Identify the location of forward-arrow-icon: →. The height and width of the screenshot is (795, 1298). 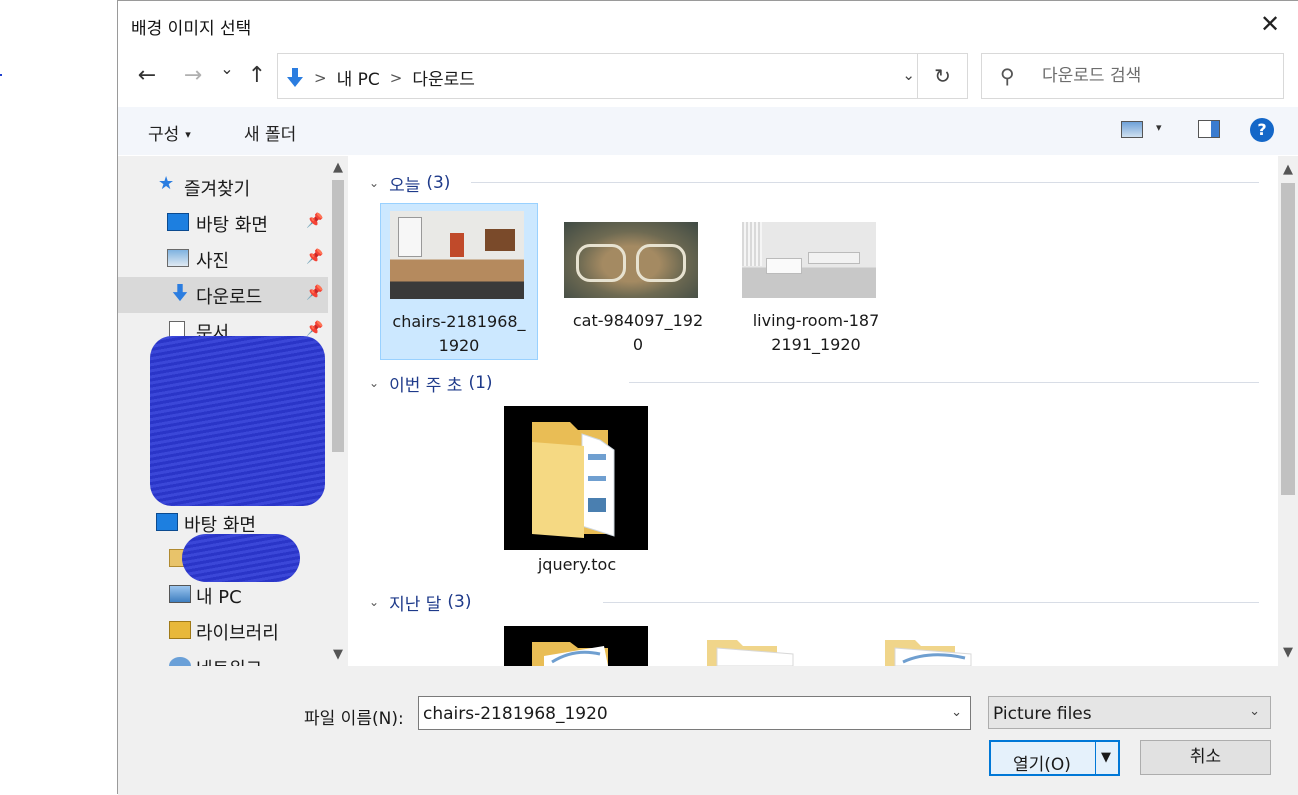
(193, 75).